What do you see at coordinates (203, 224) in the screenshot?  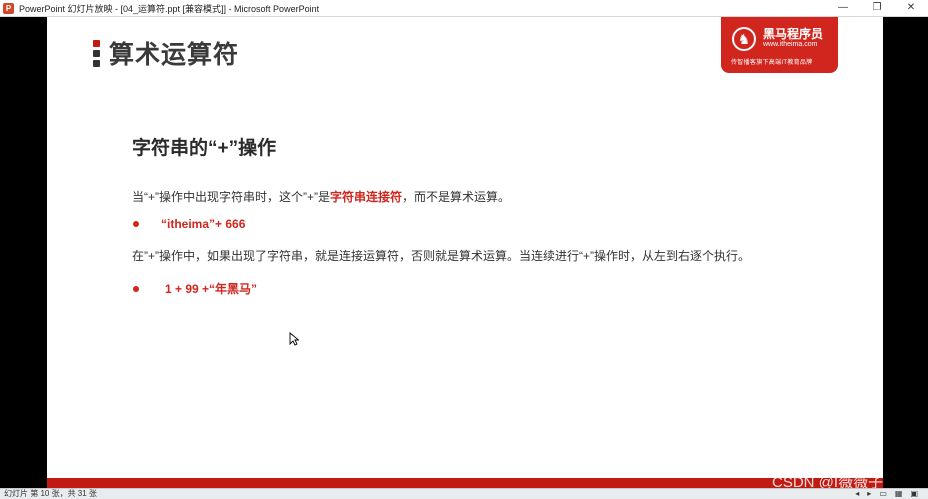 I see `bullet-1-text: “itheima”+ 666` at bounding box center [203, 224].